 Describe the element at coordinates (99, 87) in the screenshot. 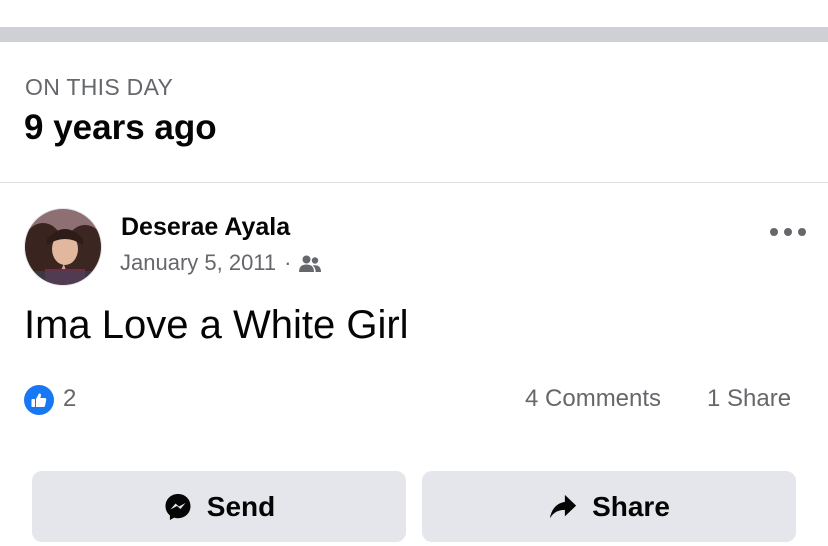

I see `memory-kicker: ON THIS DAY` at that location.